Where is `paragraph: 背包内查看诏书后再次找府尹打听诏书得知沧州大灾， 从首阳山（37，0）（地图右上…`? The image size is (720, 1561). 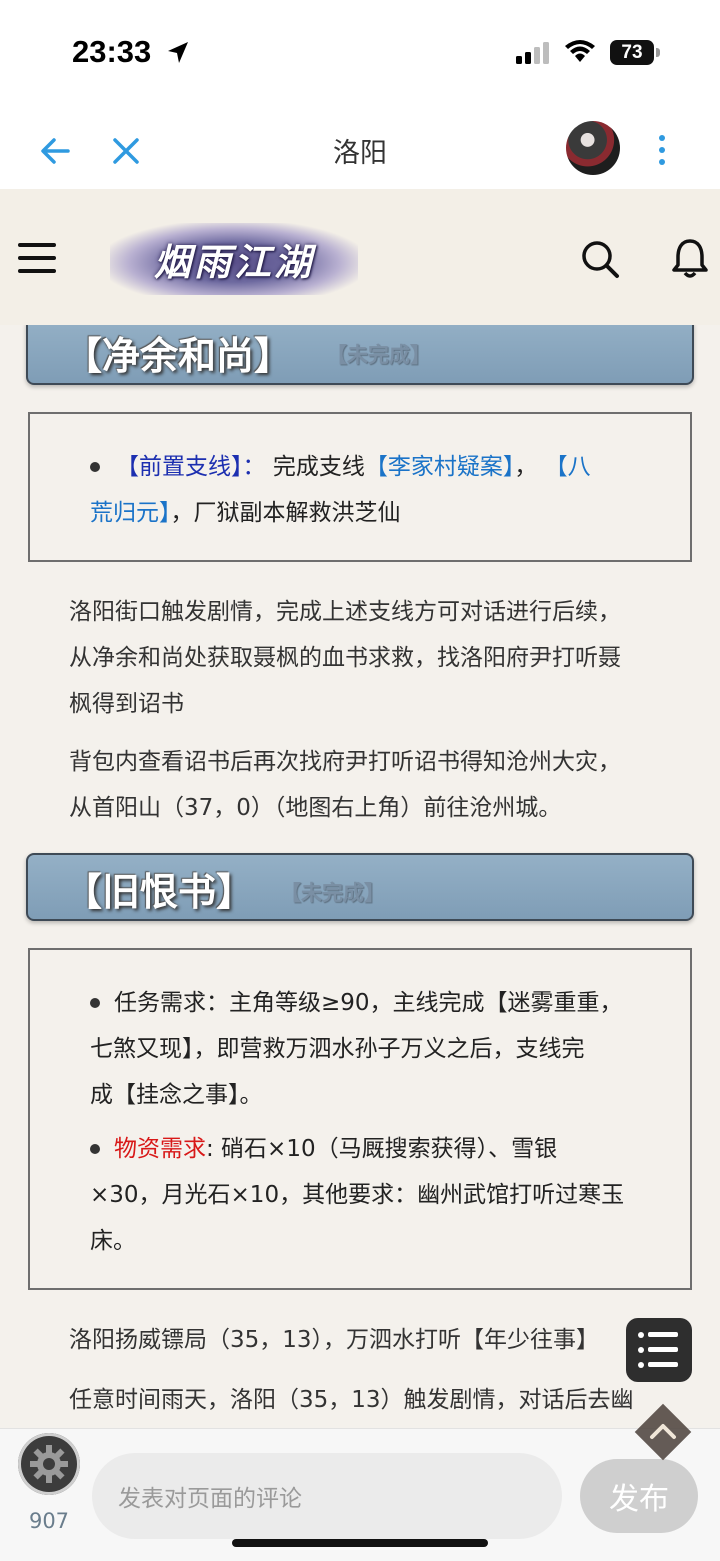
paragraph: 背包内查看诏书后再次找府尹打听诏书得知沧州大灾， 从首阳山（37，0）（地图右上… is located at coordinates (384, 785).